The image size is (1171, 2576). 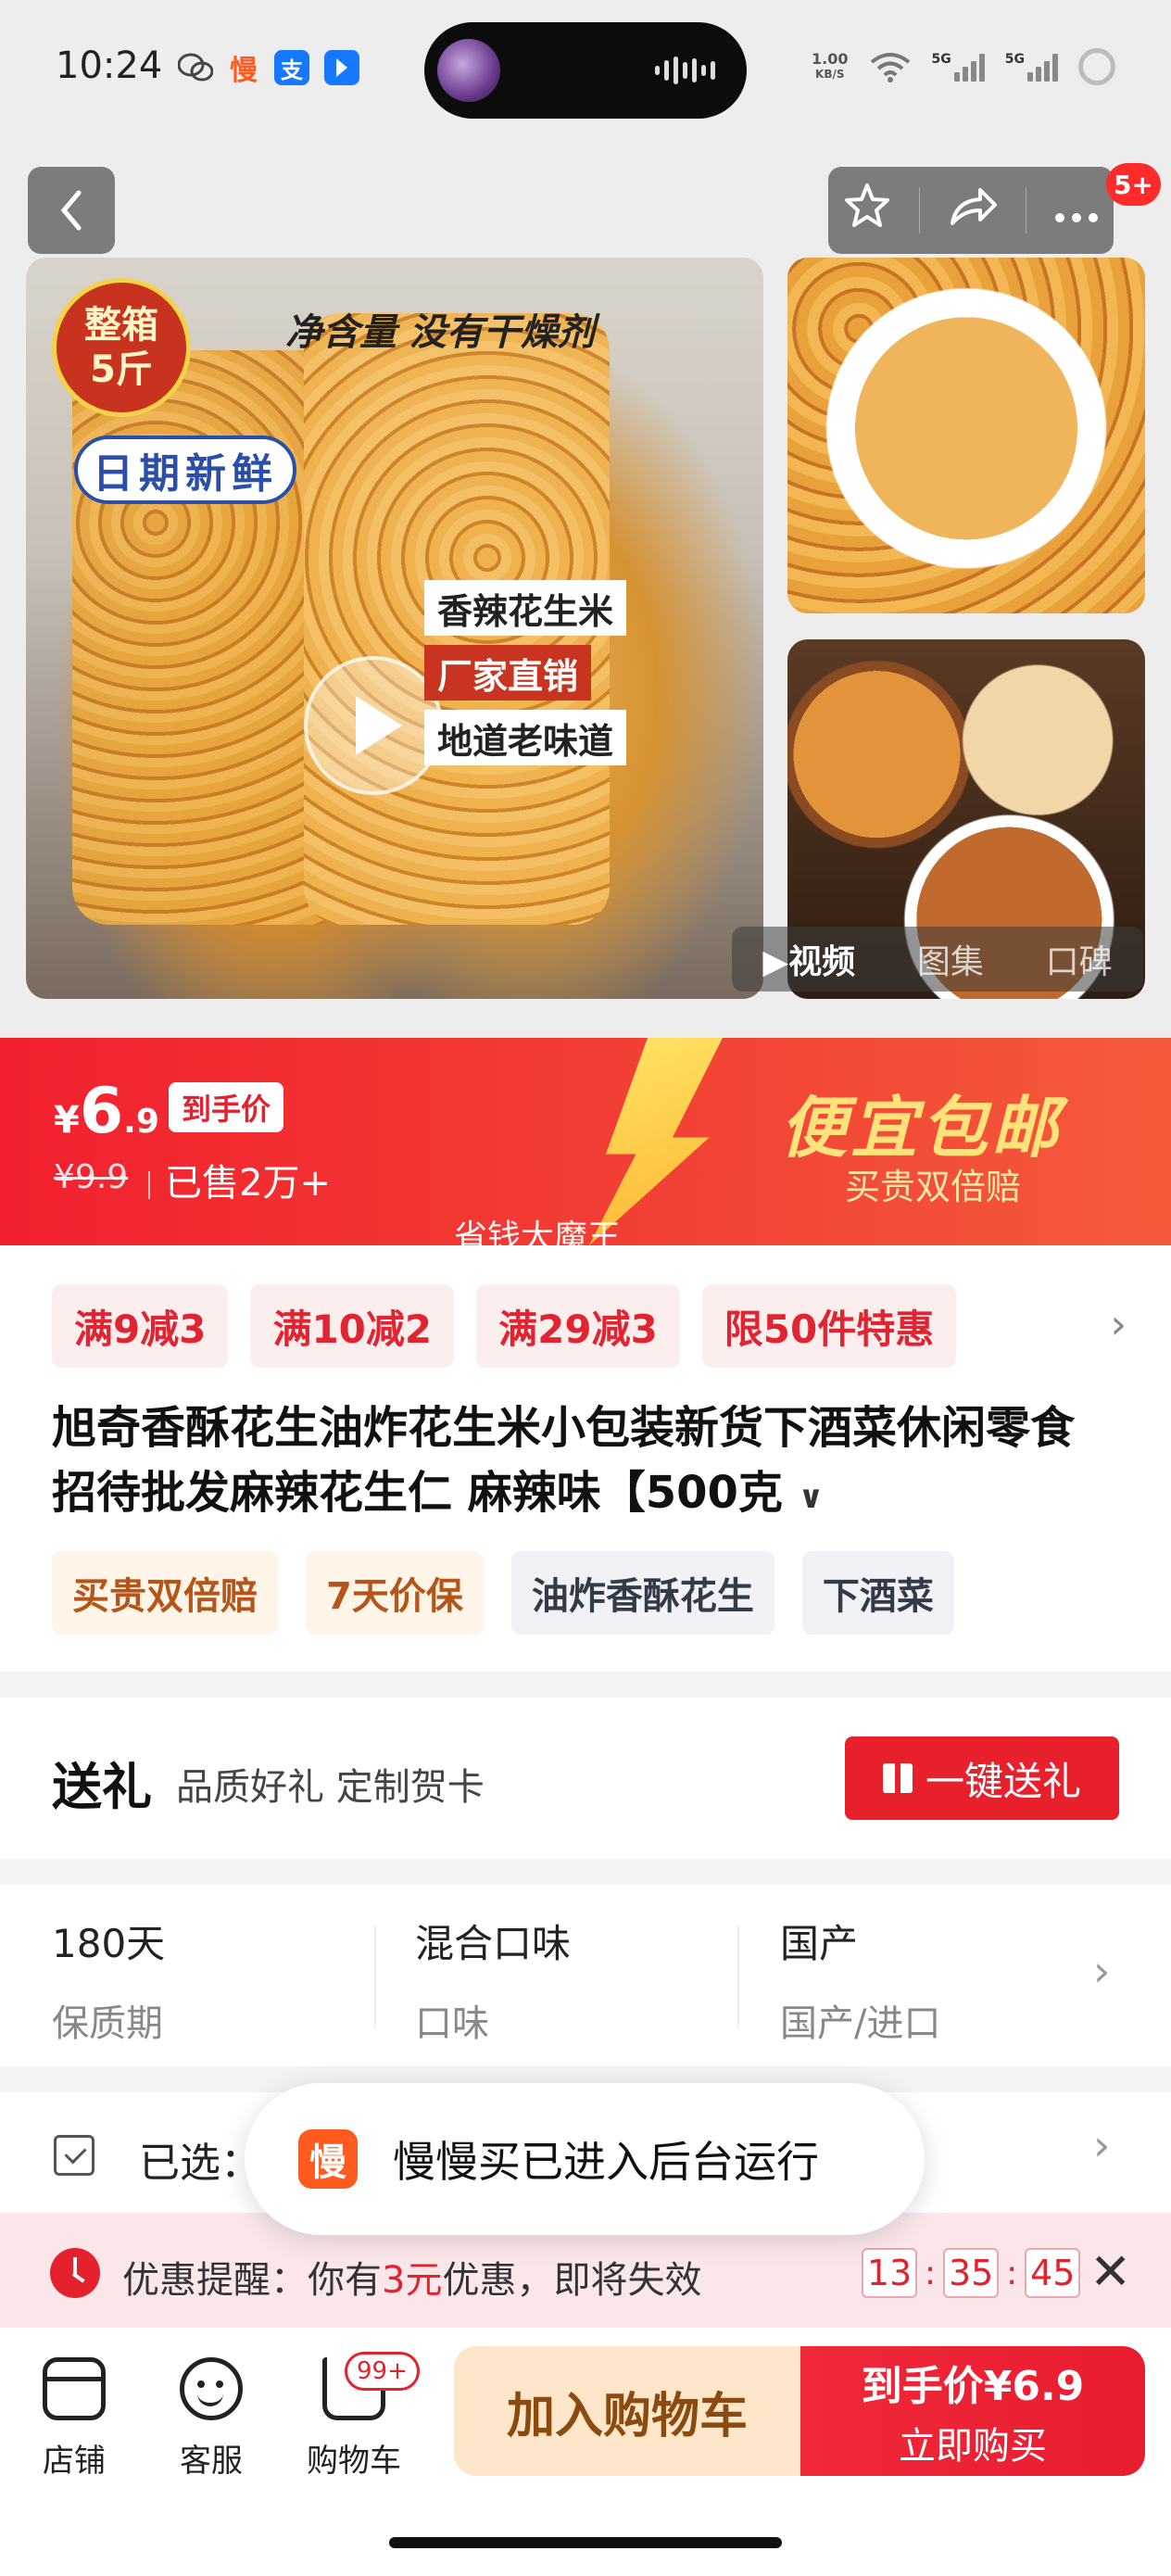 I want to click on alipay-icon: 支, so click(x=292, y=68).